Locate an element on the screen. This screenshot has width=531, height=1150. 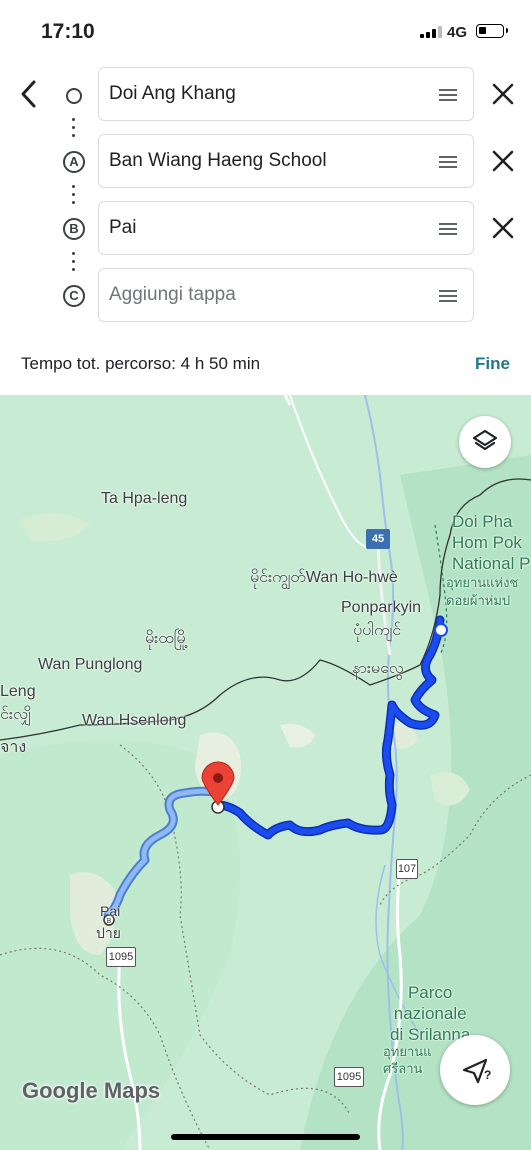
layers-button is located at coordinates (485, 442).